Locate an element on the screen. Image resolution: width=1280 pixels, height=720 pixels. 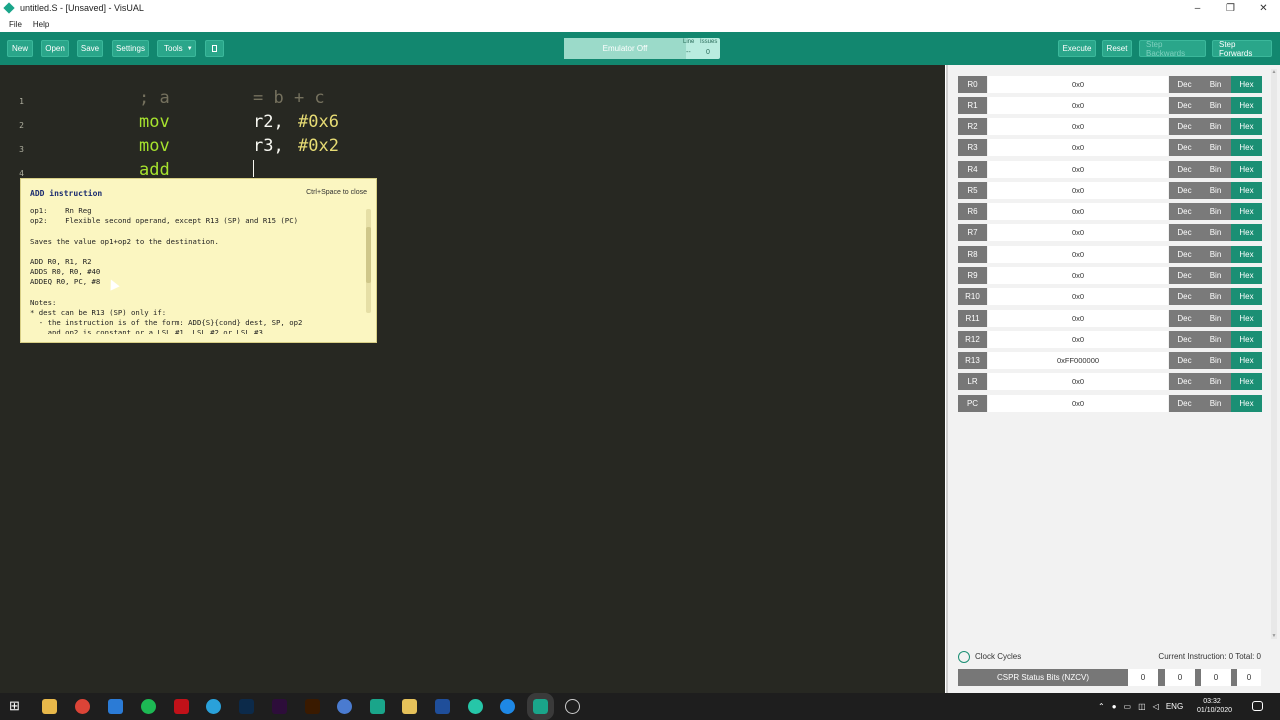
register-row-r5: R5 0x0 Dec Bin Hex is located at coordinates (1110, 190).